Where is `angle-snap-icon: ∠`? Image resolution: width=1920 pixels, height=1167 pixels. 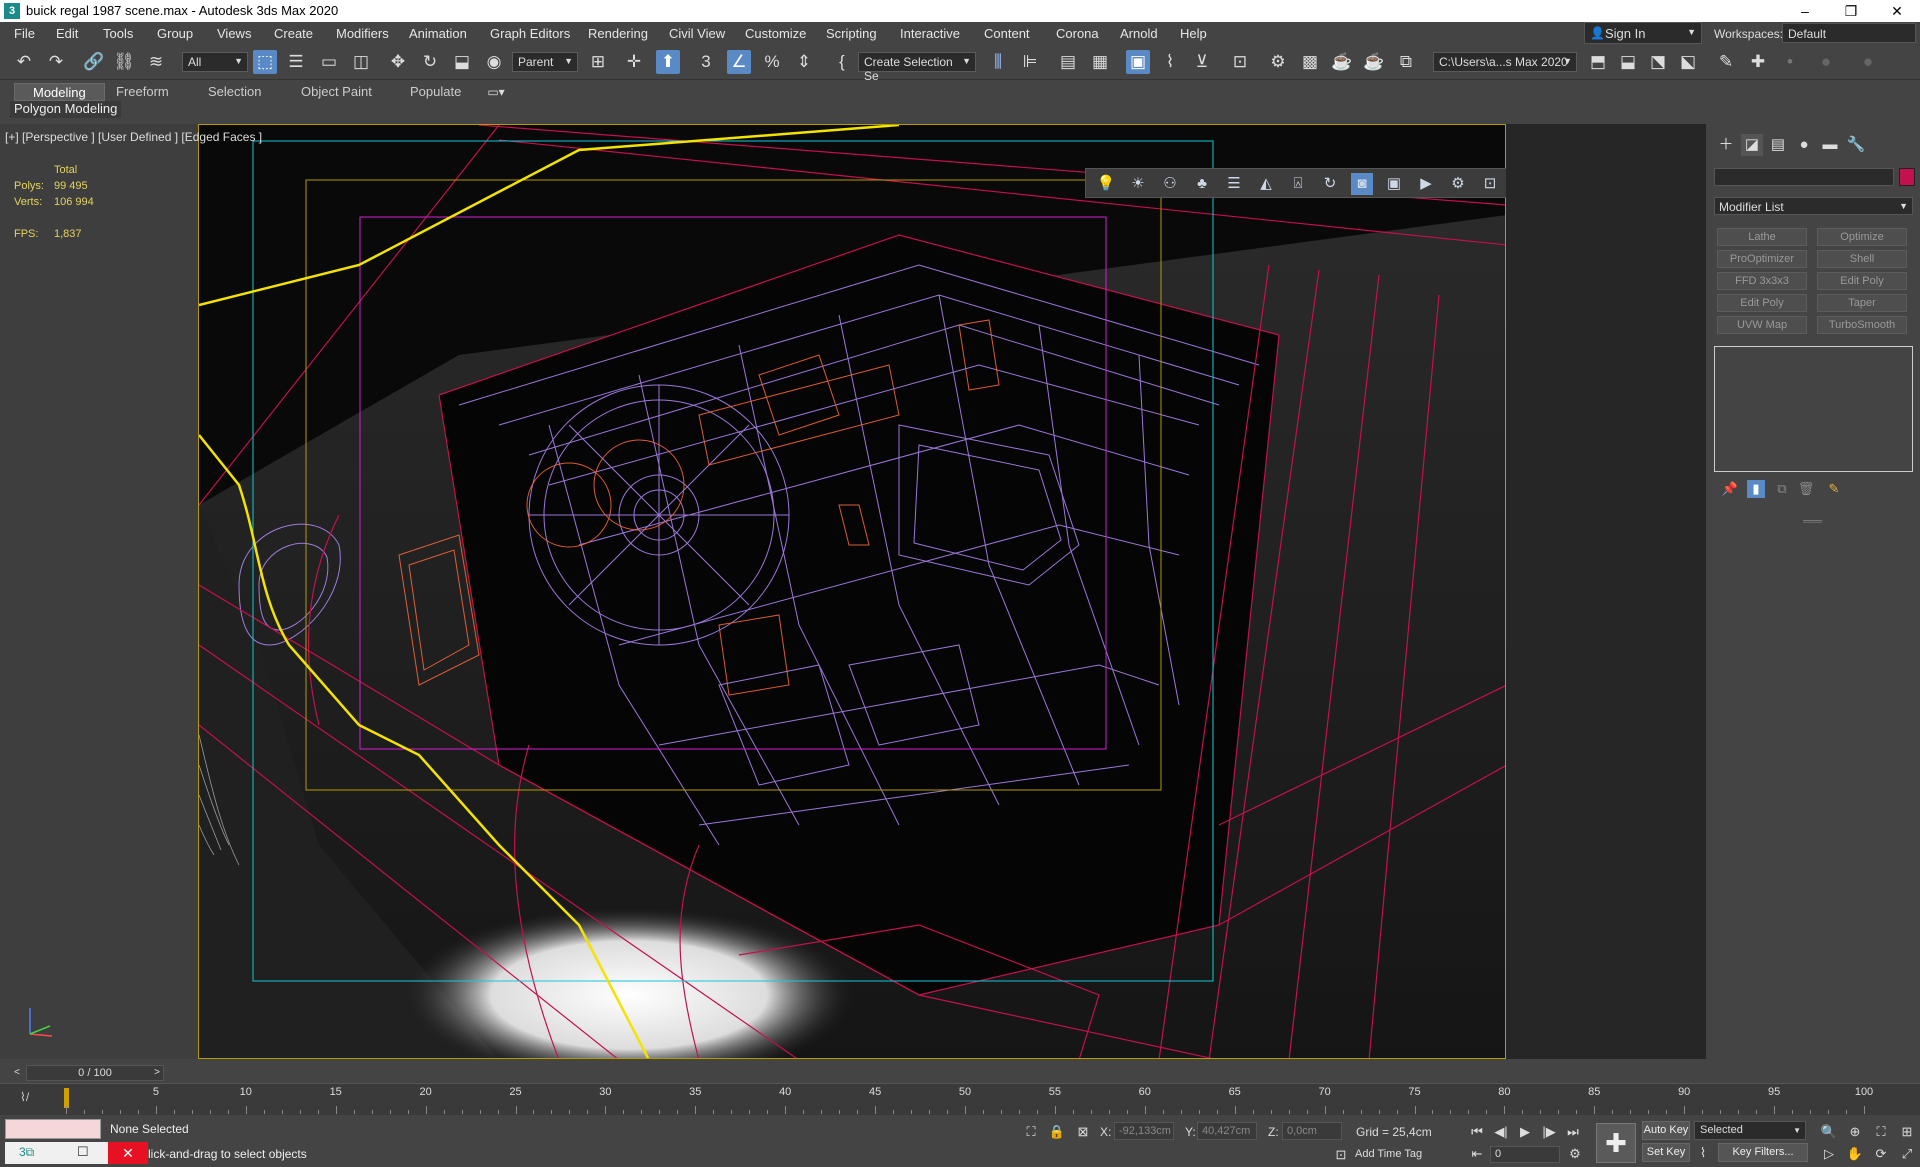
angle-snap-icon: ∠ is located at coordinates (739, 62).